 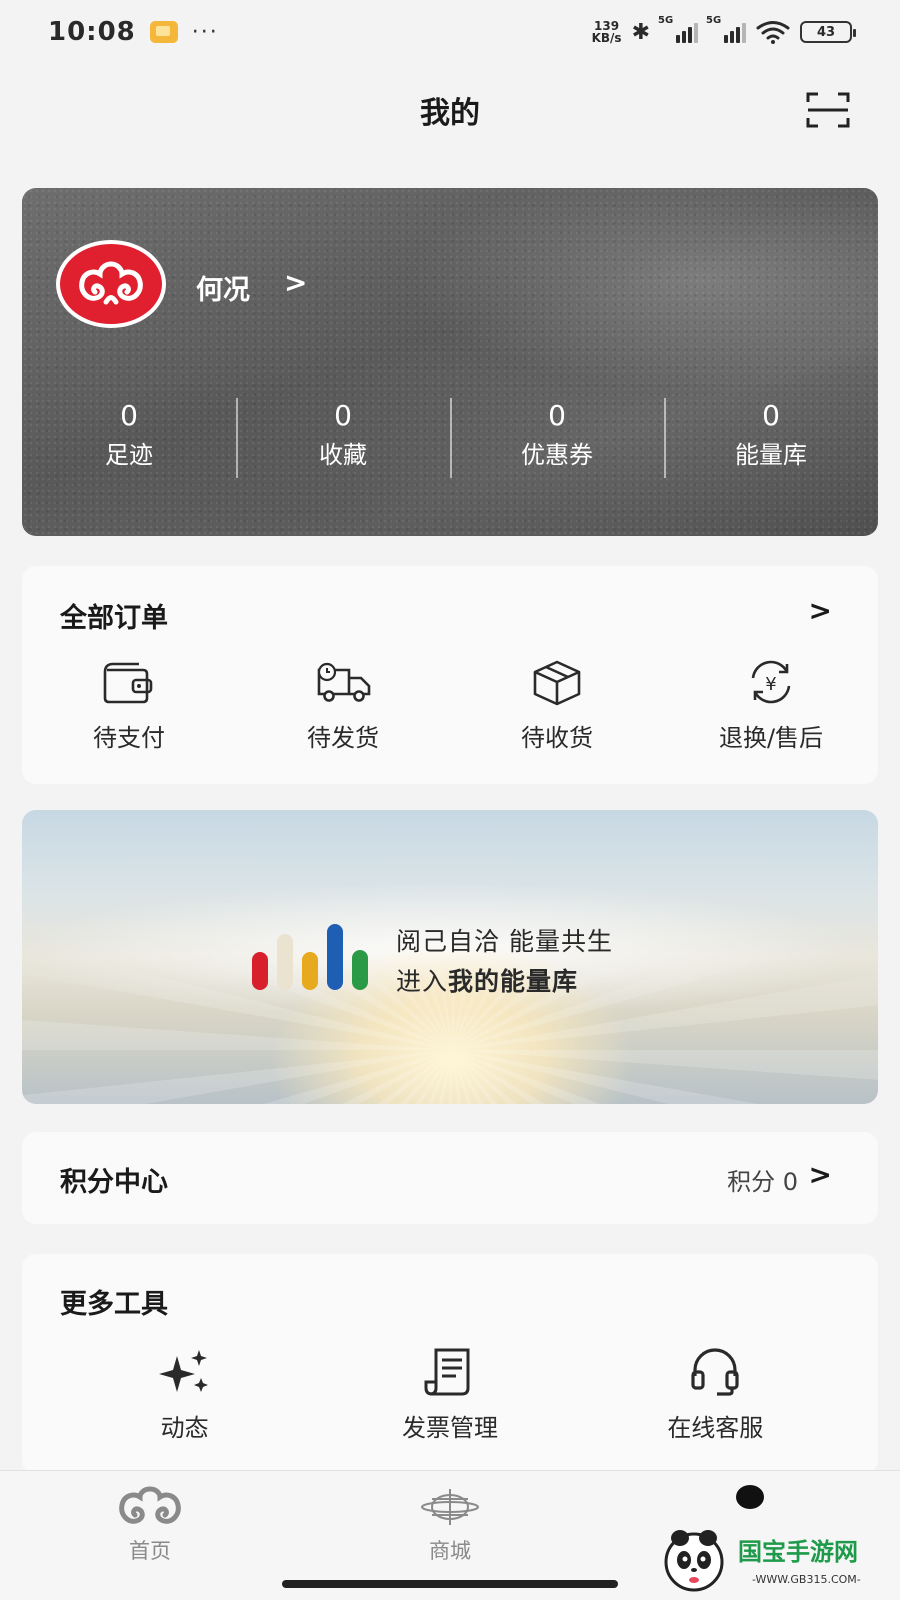 What do you see at coordinates (150, 1525) in the screenshot?
I see `tab-home: 首页` at bounding box center [150, 1525].